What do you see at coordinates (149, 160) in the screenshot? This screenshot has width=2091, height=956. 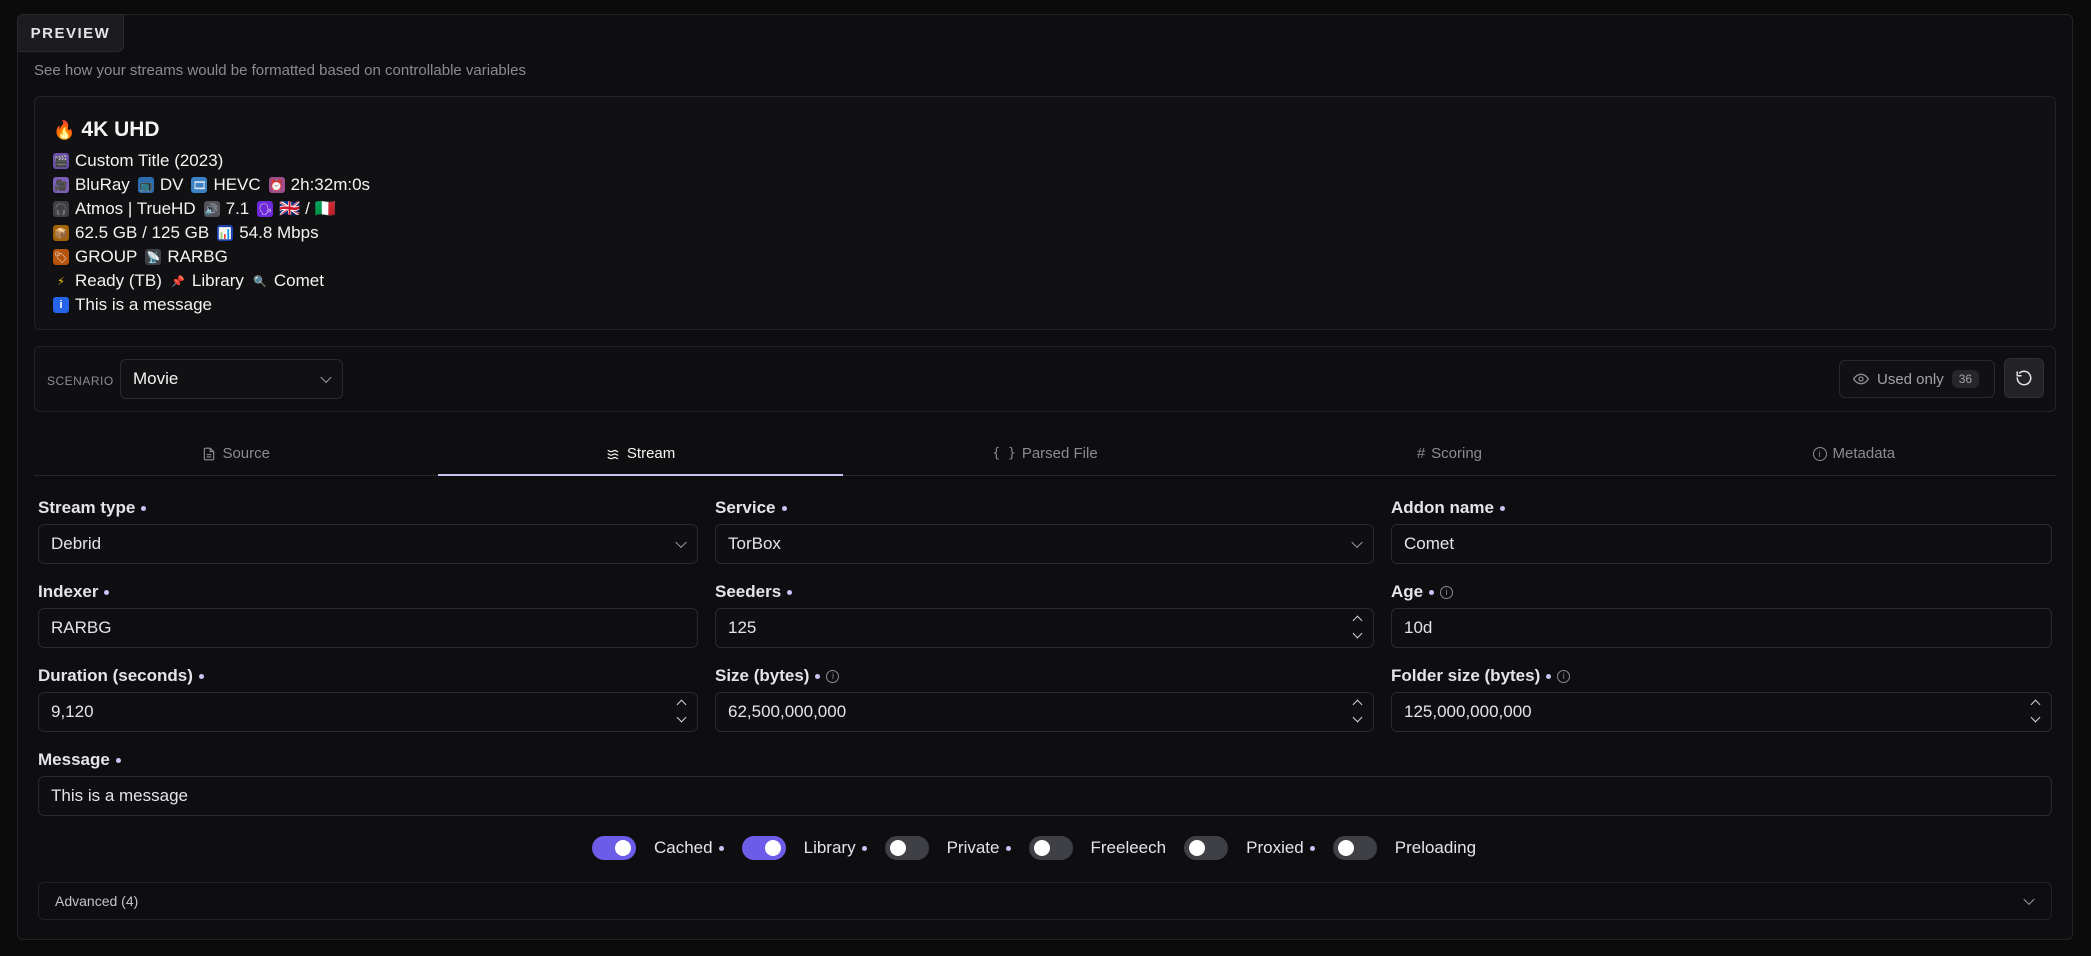 I see `preview-text: Custom Title (2023)` at bounding box center [149, 160].